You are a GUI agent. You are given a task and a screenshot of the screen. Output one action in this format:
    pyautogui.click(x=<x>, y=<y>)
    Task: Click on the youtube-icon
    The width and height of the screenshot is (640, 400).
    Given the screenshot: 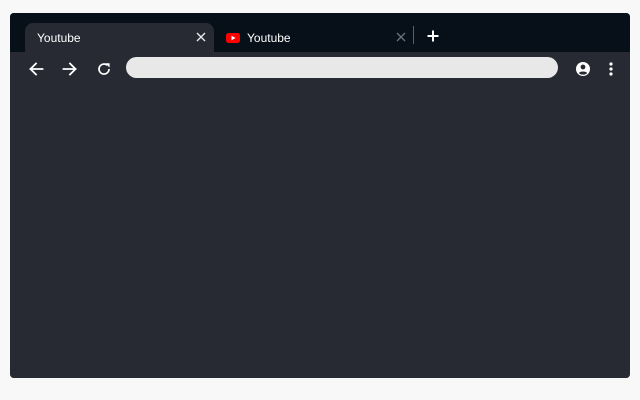 What is the action you would take?
    pyautogui.click(x=233, y=37)
    